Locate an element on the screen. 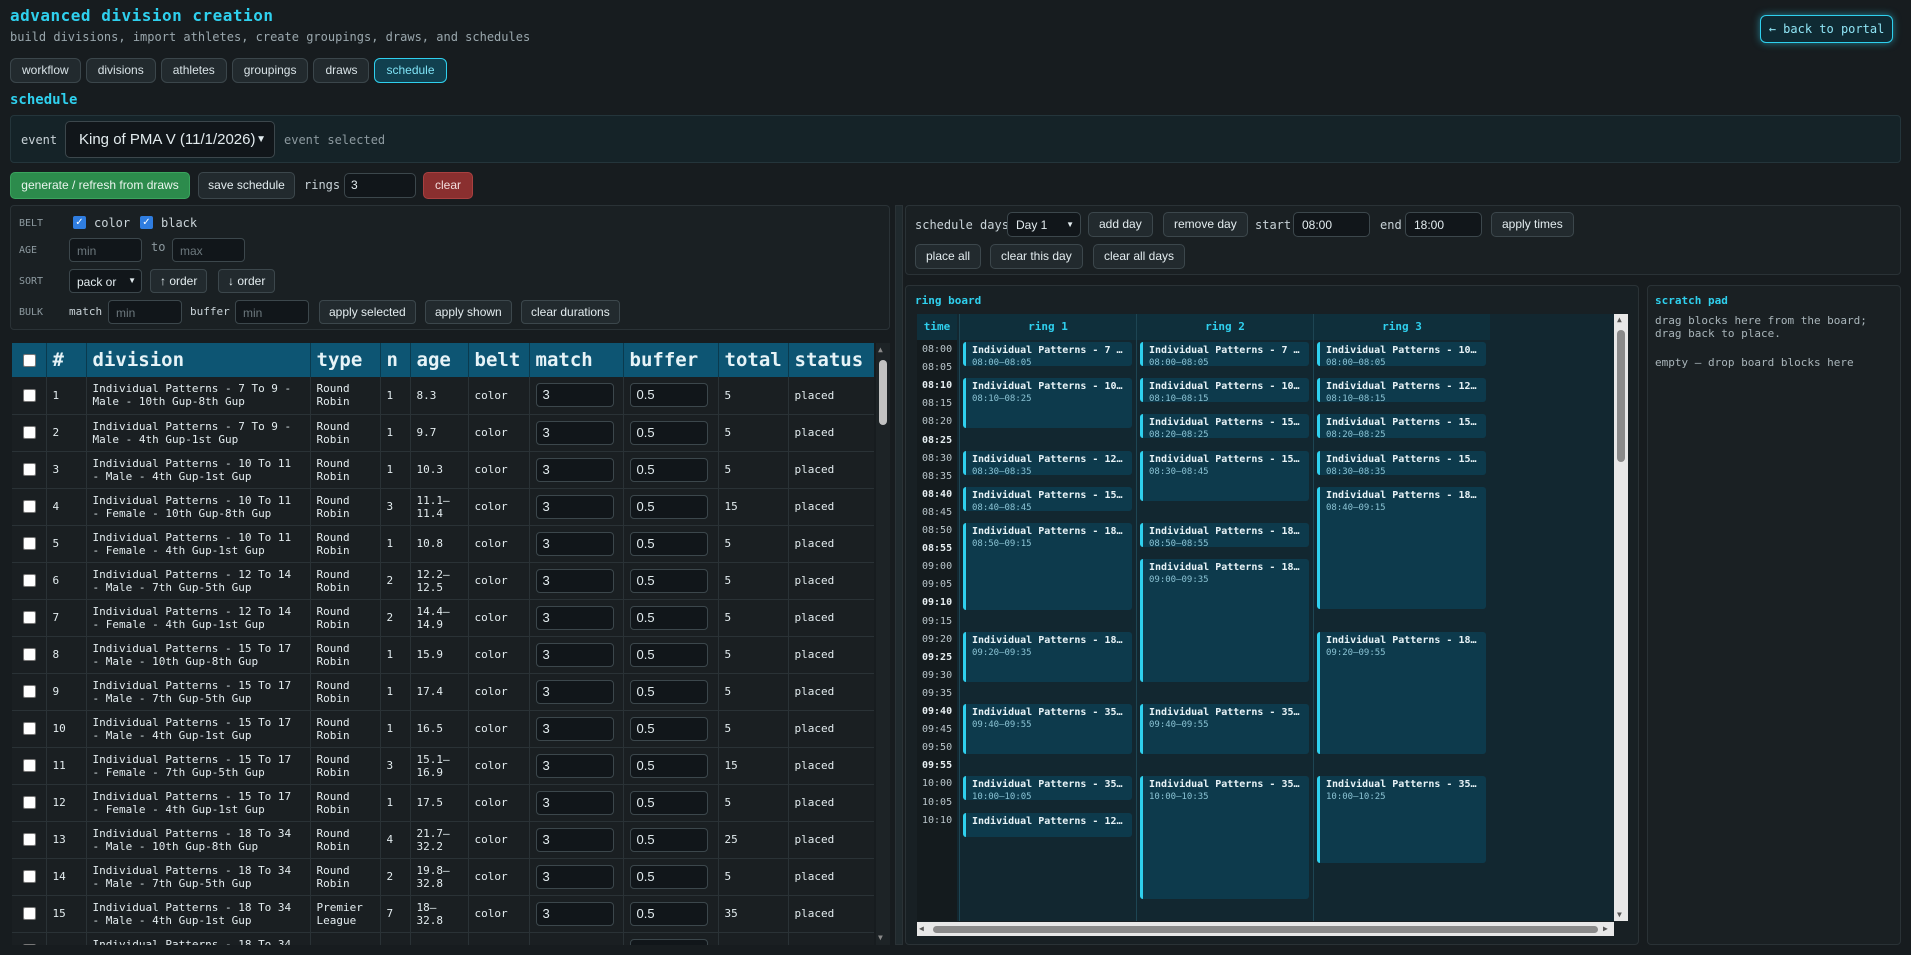 The width and height of the screenshot is (1911, 955). scroll-up-icon: ▲ is located at coordinates (1619, 319).